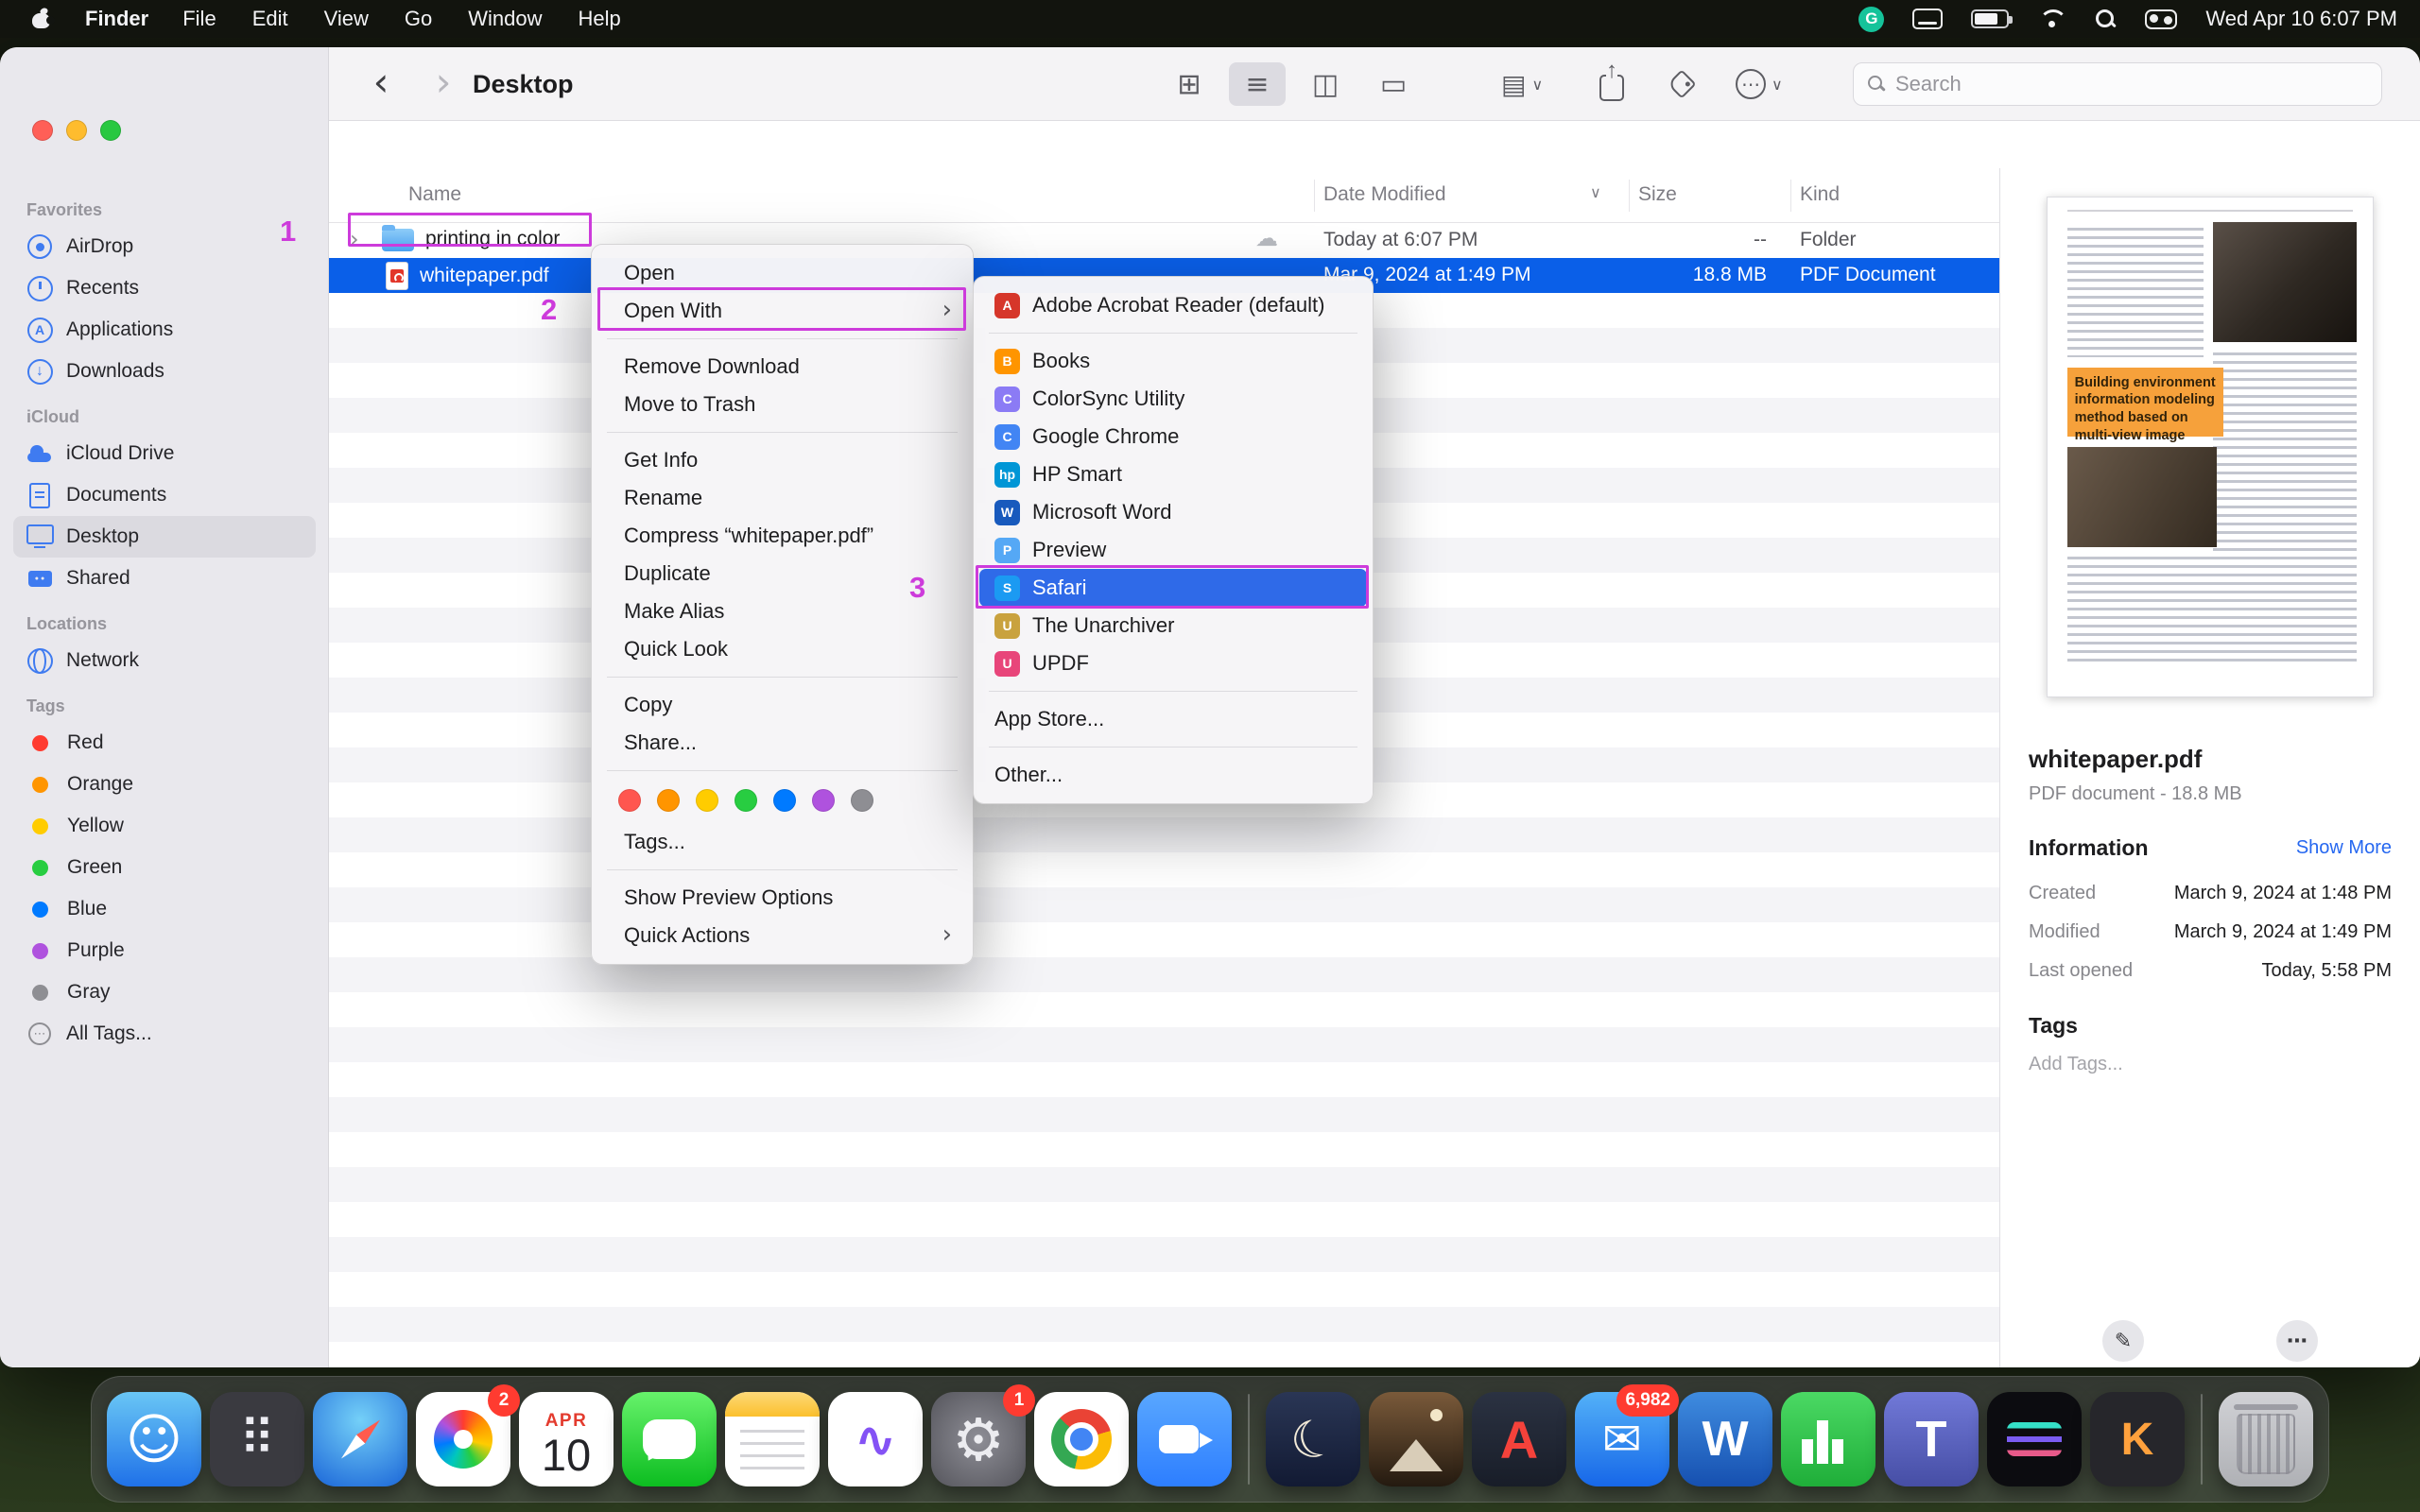 The width and height of the screenshot is (2420, 1512). I want to click on apple-menu-icon, so click(43, 19).